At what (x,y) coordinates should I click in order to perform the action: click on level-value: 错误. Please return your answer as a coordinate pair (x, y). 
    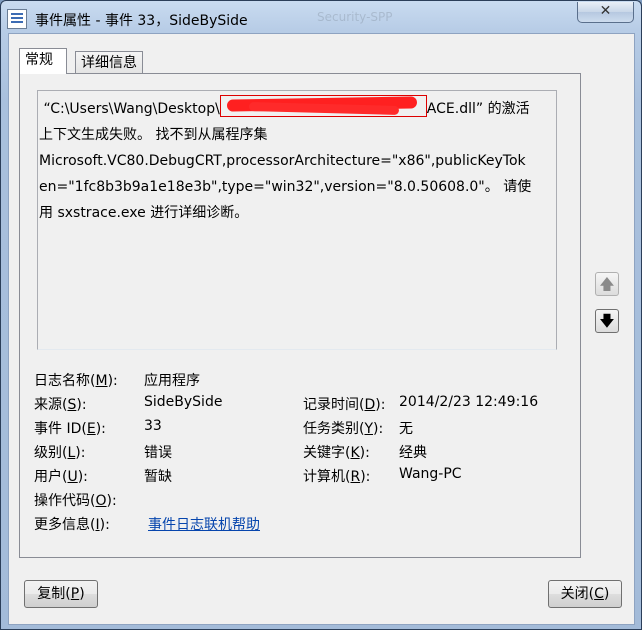
    Looking at the image, I should click on (158, 453).